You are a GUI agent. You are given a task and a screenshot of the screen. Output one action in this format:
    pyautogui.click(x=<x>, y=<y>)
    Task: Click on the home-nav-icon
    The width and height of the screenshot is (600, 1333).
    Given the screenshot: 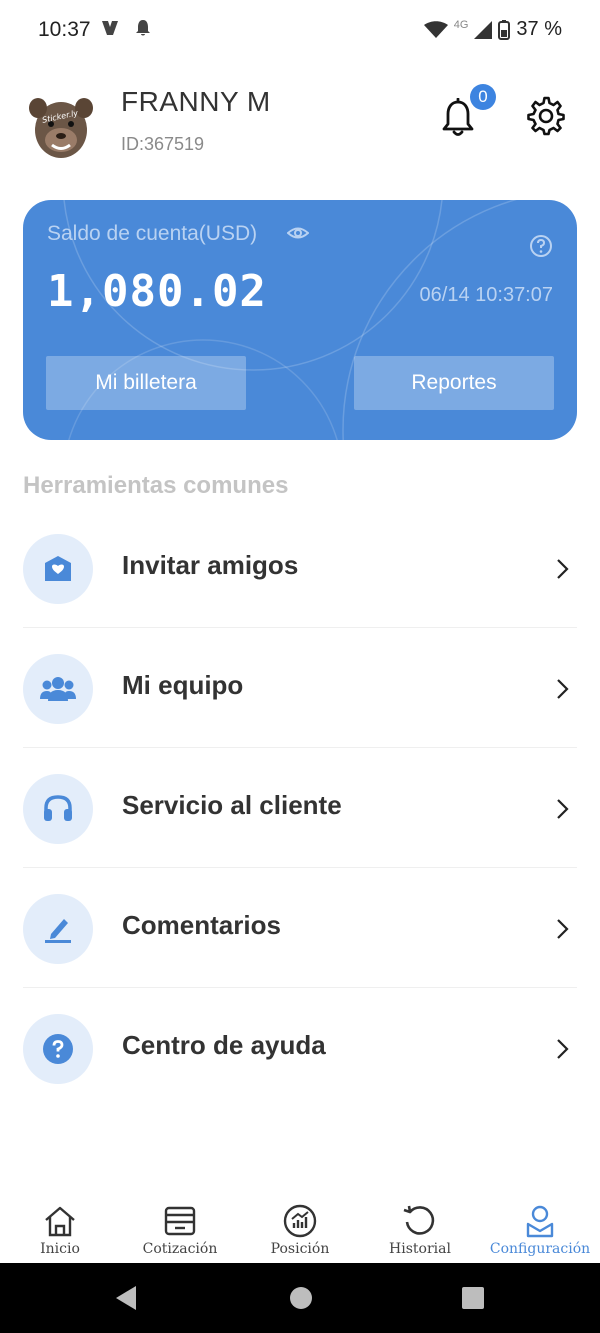 What is the action you would take?
    pyautogui.click(x=301, y=1298)
    